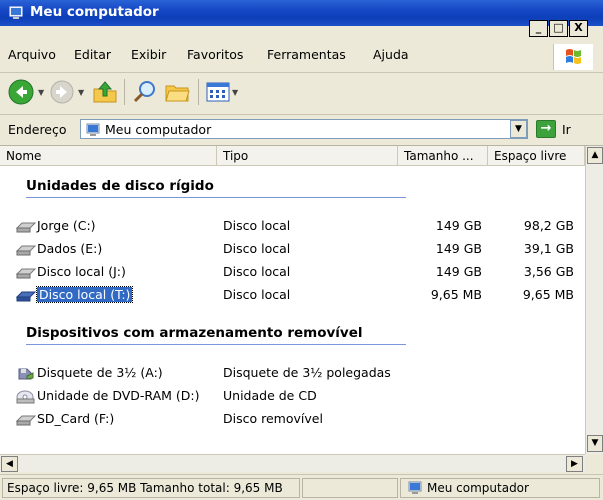 The image size is (603, 500). Describe the element at coordinates (92, 54) in the screenshot. I see `menu-editar: Editar` at that location.